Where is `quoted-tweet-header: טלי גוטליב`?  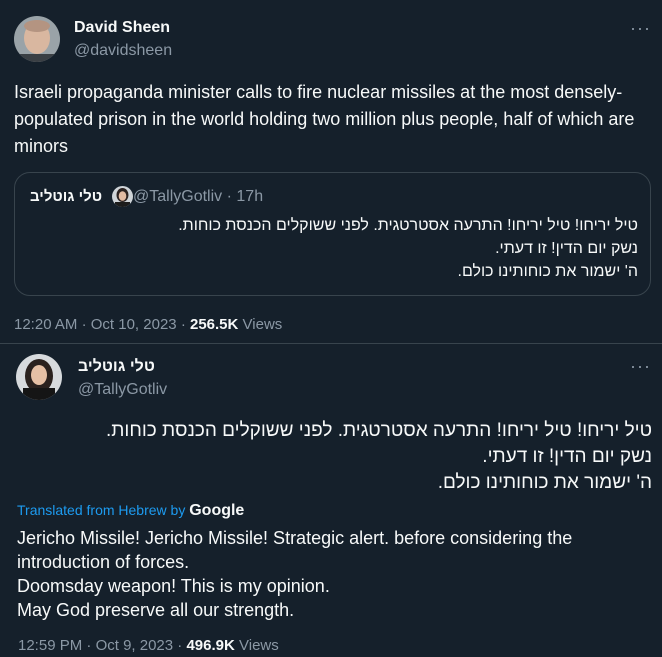 quoted-tweet-header: טלי גוטליב is located at coordinates (82, 197).